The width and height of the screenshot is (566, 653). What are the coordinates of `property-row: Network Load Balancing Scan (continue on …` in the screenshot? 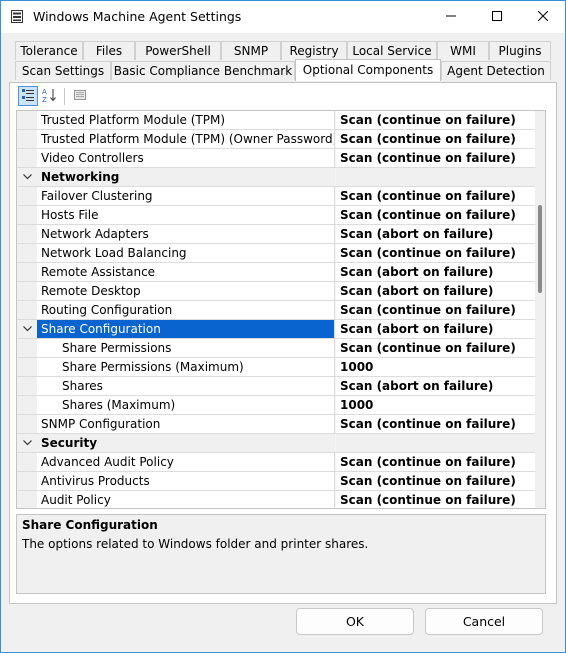 It's located at (276, 253).